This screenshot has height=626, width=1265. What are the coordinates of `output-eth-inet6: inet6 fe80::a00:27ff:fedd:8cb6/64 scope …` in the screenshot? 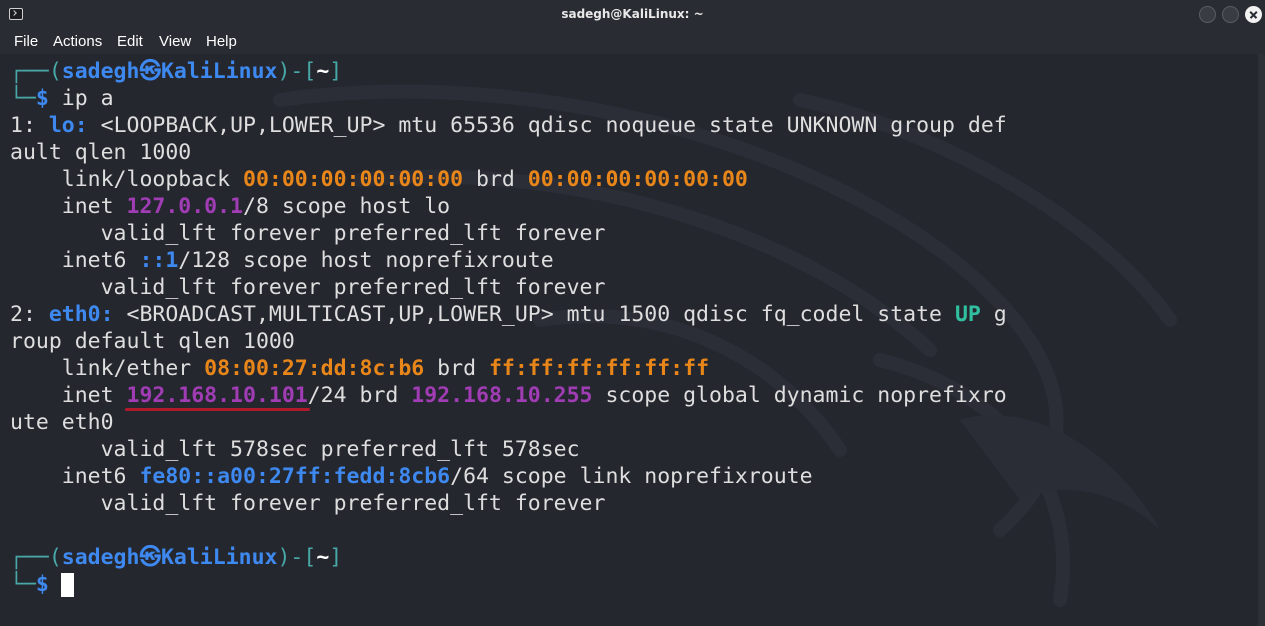 It's located at (411, 476).